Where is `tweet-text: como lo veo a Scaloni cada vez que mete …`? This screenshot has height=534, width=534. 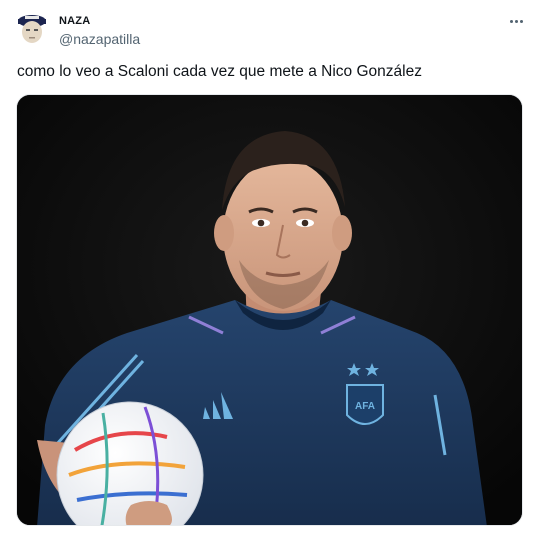
tweet-text: como lo veo a Scaloni cada vez que mete … is located at coordinates (219, 71).